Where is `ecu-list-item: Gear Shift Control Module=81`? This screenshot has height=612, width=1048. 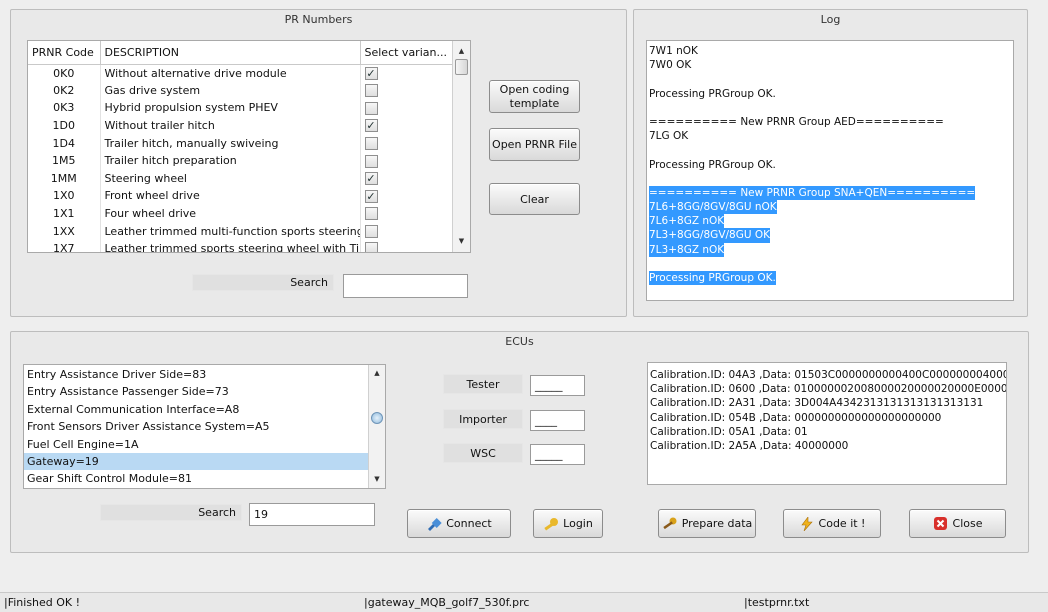
ecu-list-item: Gear Shift Control Module=81 is located at coordinates (196, 478).